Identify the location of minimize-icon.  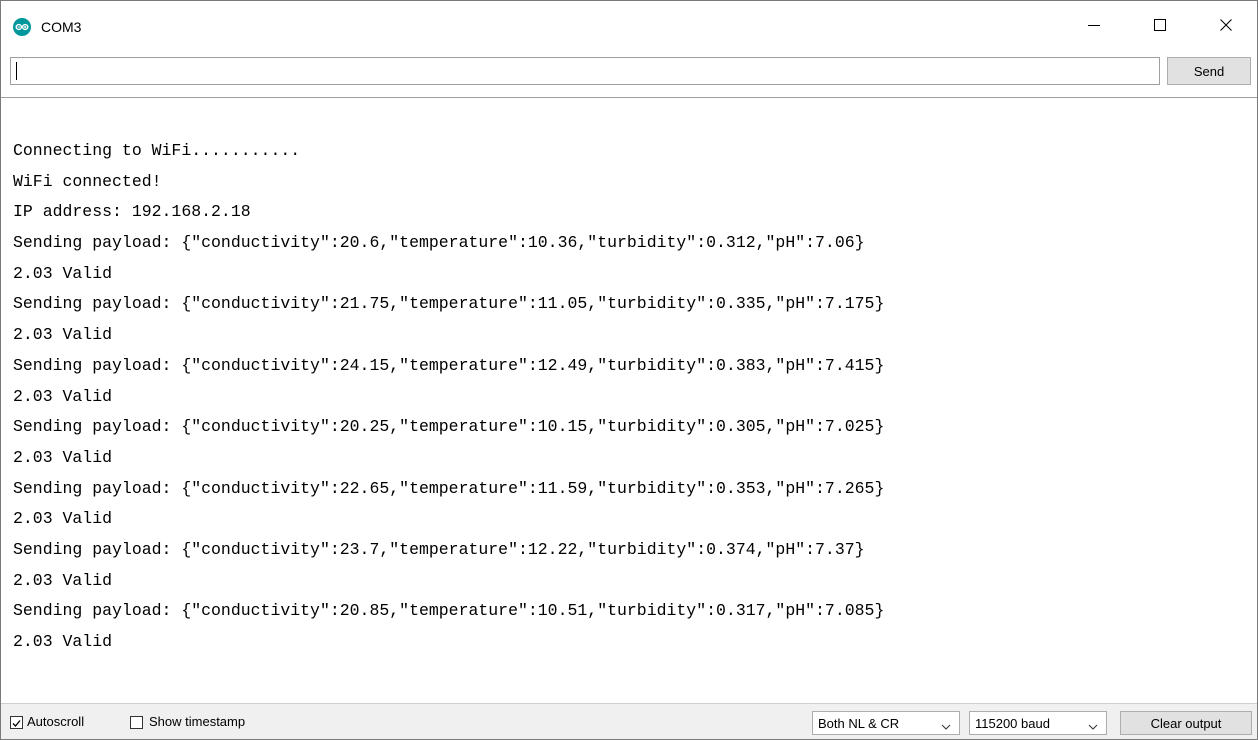
(1094, 27).